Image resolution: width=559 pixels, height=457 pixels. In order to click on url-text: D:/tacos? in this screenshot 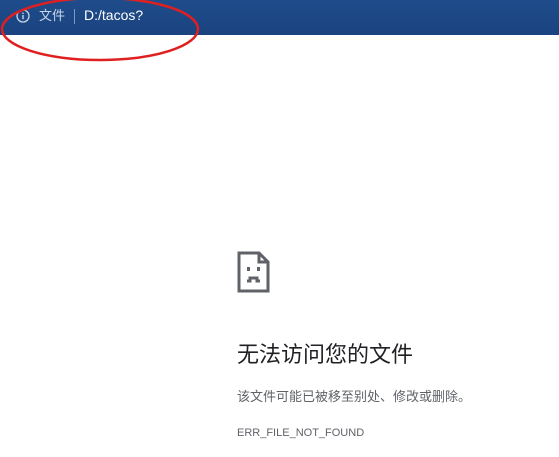, I will do `click(113, 15)`.